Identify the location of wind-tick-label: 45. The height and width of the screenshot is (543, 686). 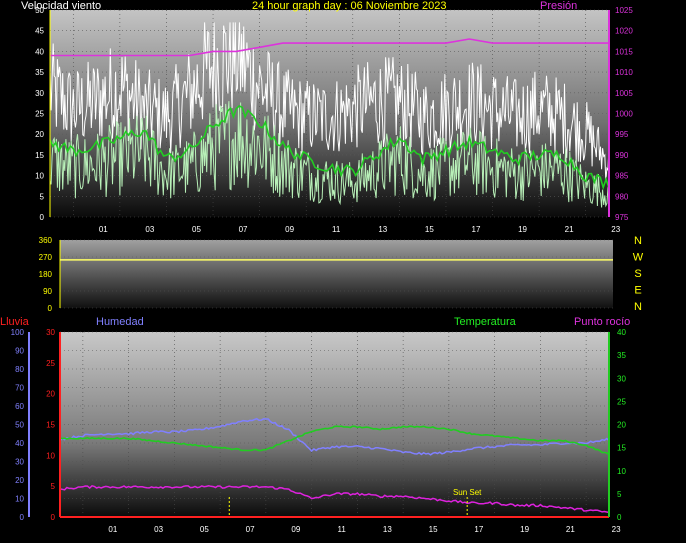
(39, 31).